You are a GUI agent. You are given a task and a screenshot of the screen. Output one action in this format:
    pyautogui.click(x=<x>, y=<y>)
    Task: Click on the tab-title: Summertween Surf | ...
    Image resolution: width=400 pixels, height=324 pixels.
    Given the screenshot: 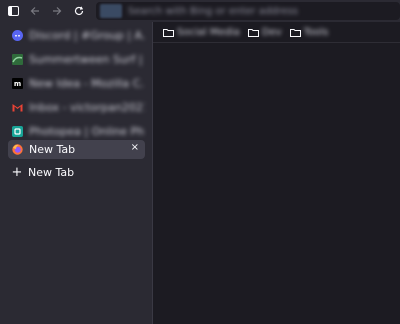 What is the action you would take?
    pyautogui.click(x=87, y=59)
    